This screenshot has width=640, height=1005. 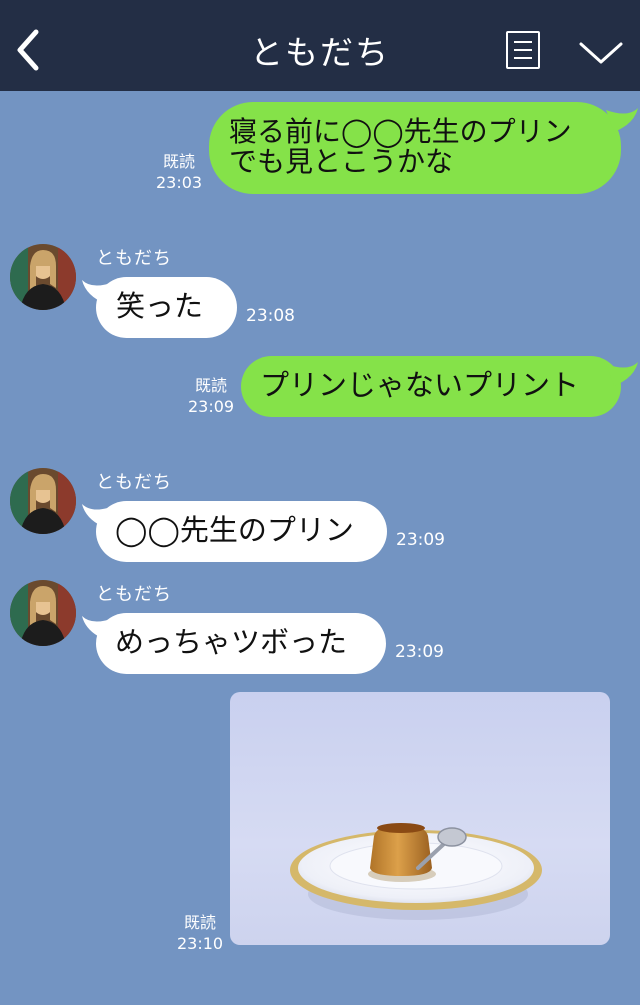 What do you see at coordinates (523, 42) in the screenshot?
I see `list-icon` at bounding box center [523, 42].